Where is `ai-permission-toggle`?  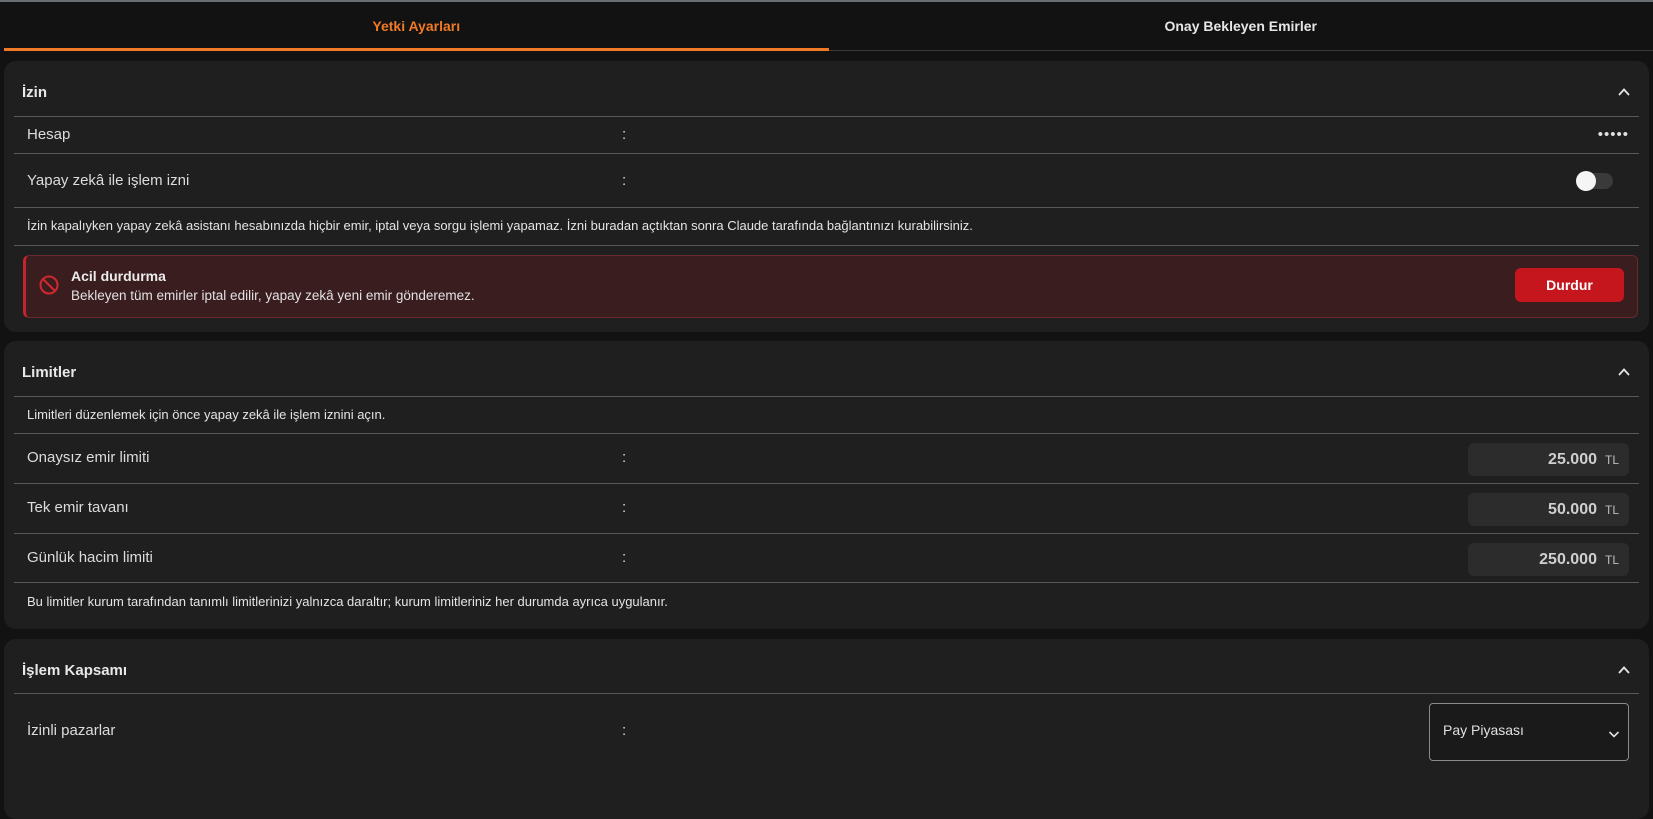
ai-permission-toggle is located at coordinates (1595, 181).